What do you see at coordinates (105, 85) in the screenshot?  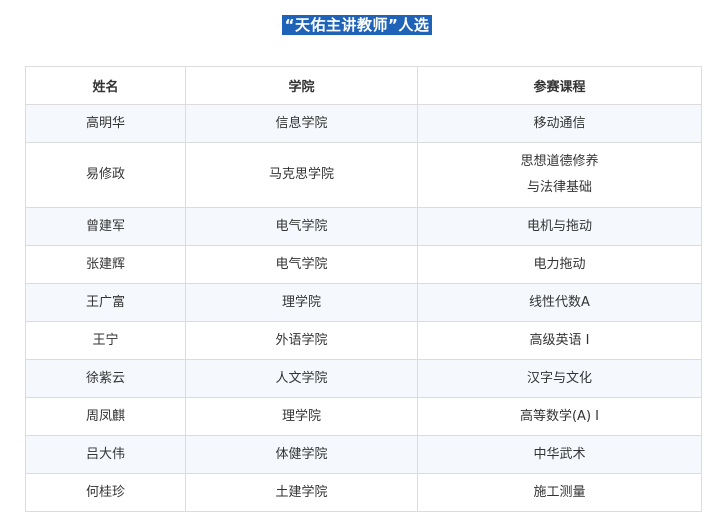 I see `header-name: 姓名` at bounding box center [105, 85].